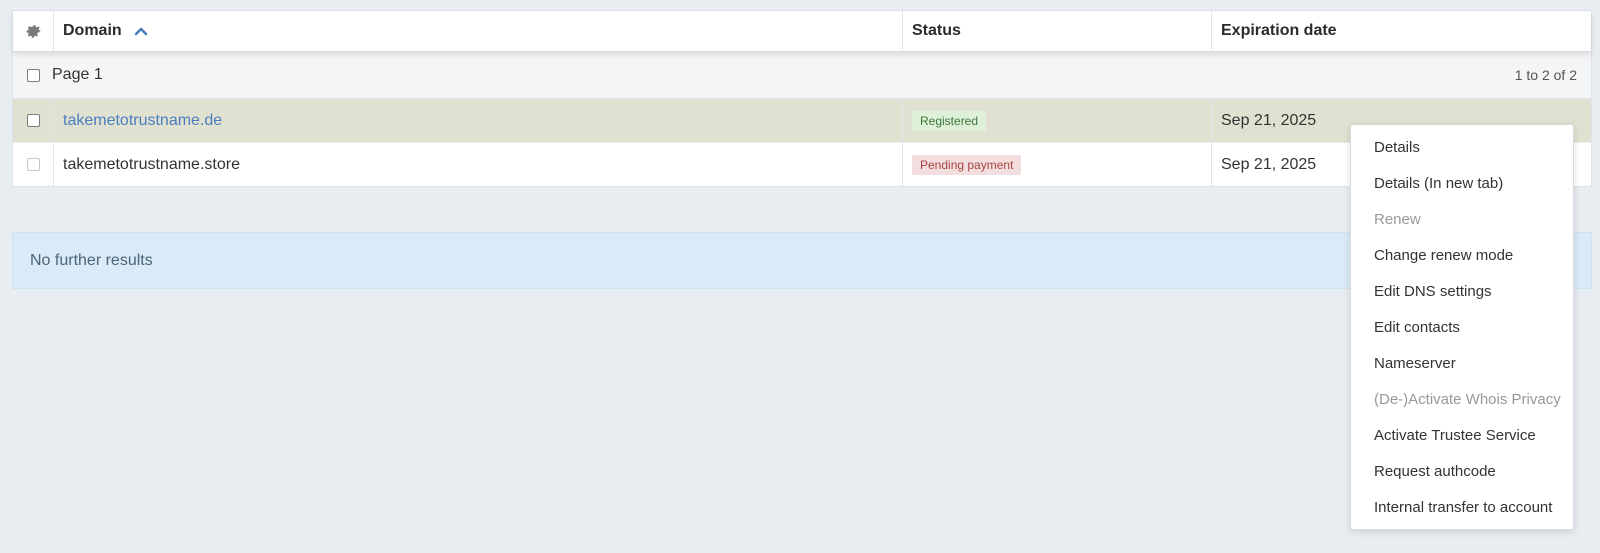  I want to click on table-header: Domain Status Expiration date, so click(802, 31).